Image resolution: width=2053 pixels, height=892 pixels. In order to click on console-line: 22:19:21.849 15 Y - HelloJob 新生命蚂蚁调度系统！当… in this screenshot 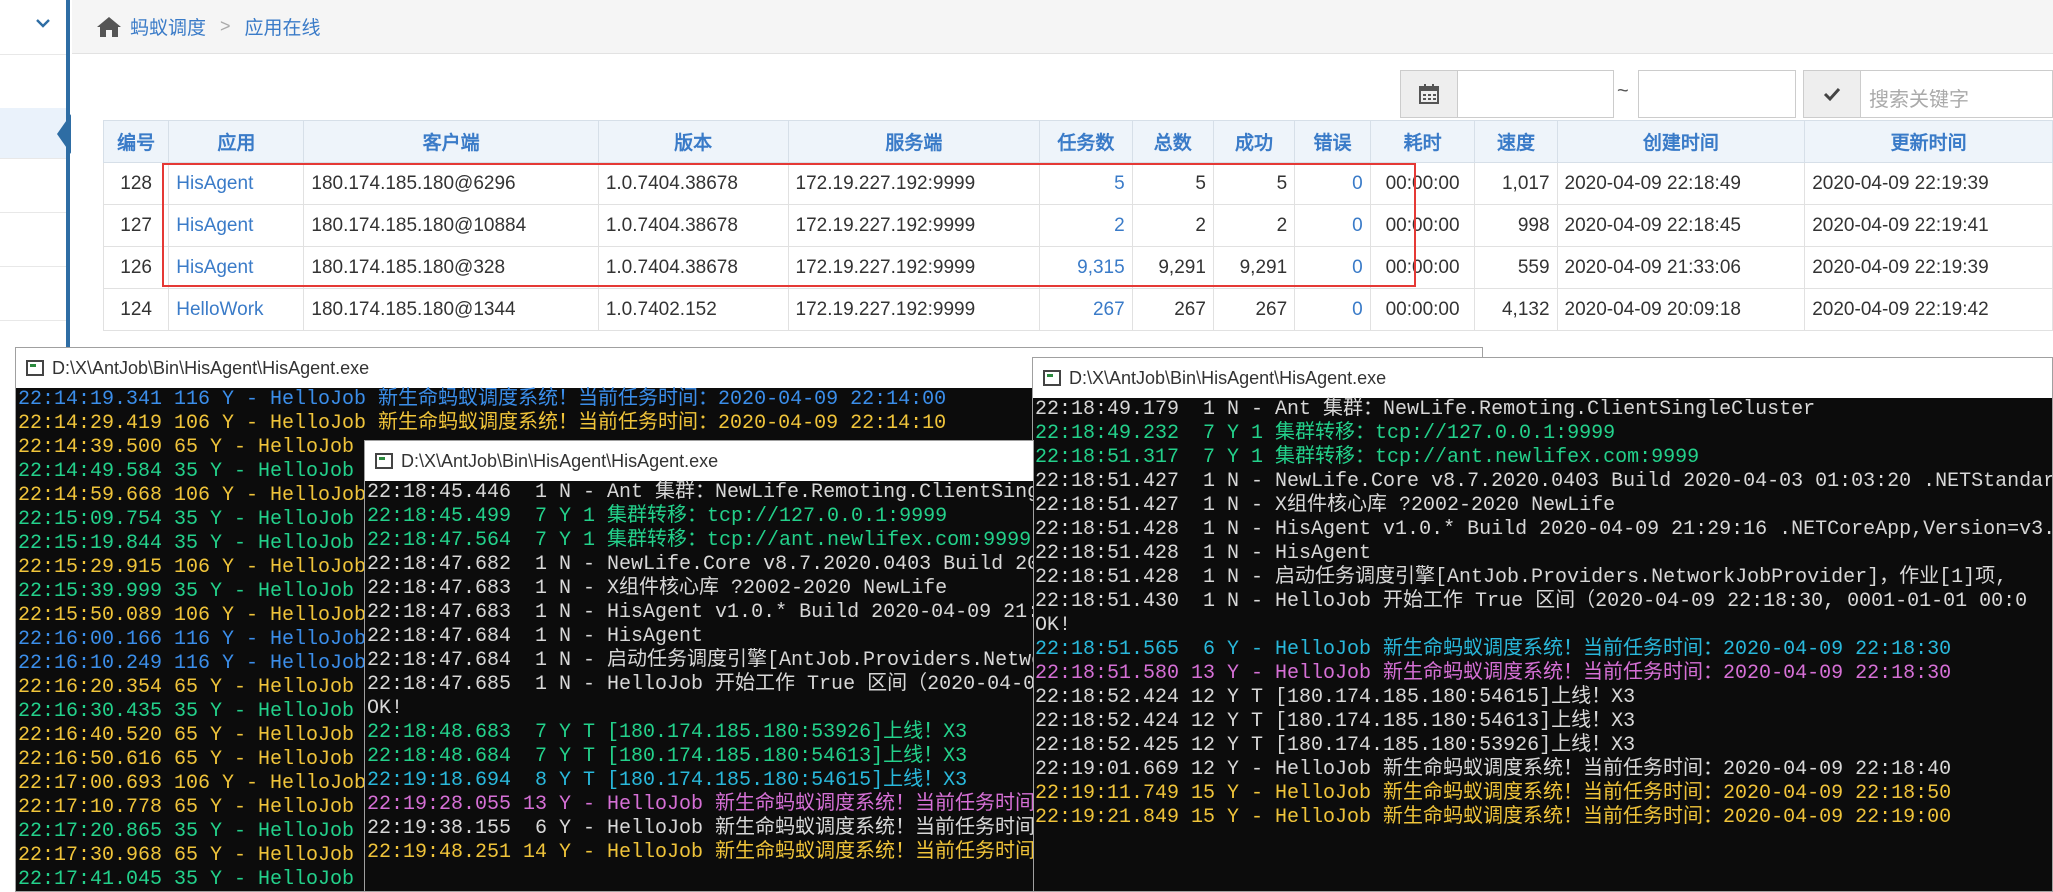, I will do `click(1493, 817)`.